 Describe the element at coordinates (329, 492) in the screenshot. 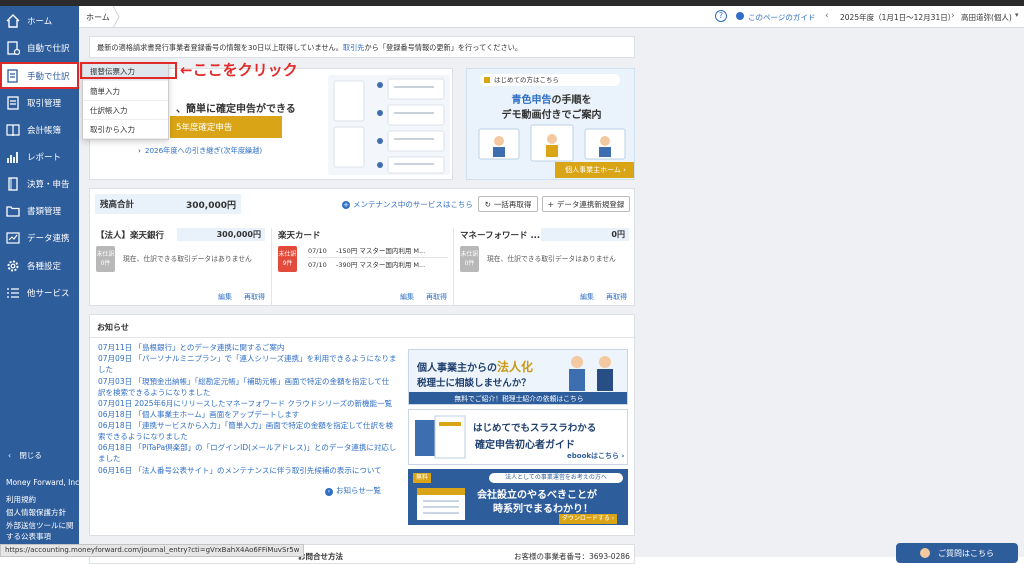

I see `chevron-right-icon: ›` at that location.